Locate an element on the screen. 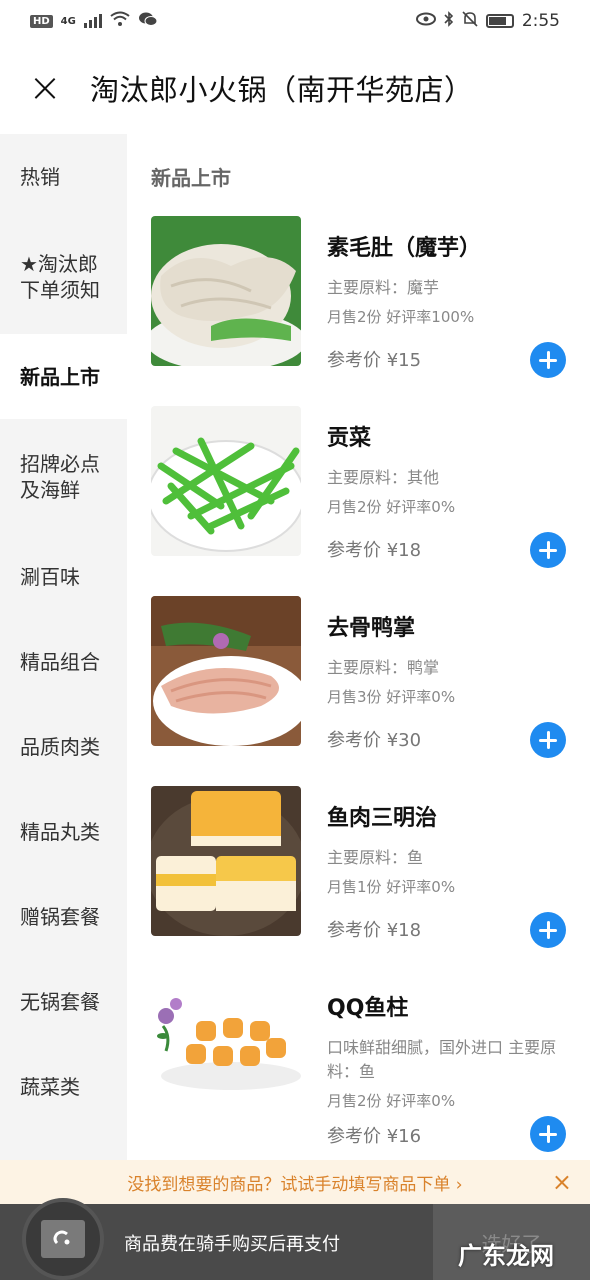 The image size is (590, 1280). product-name: QQ鱼柱 is located at coordinates (368, 1008).